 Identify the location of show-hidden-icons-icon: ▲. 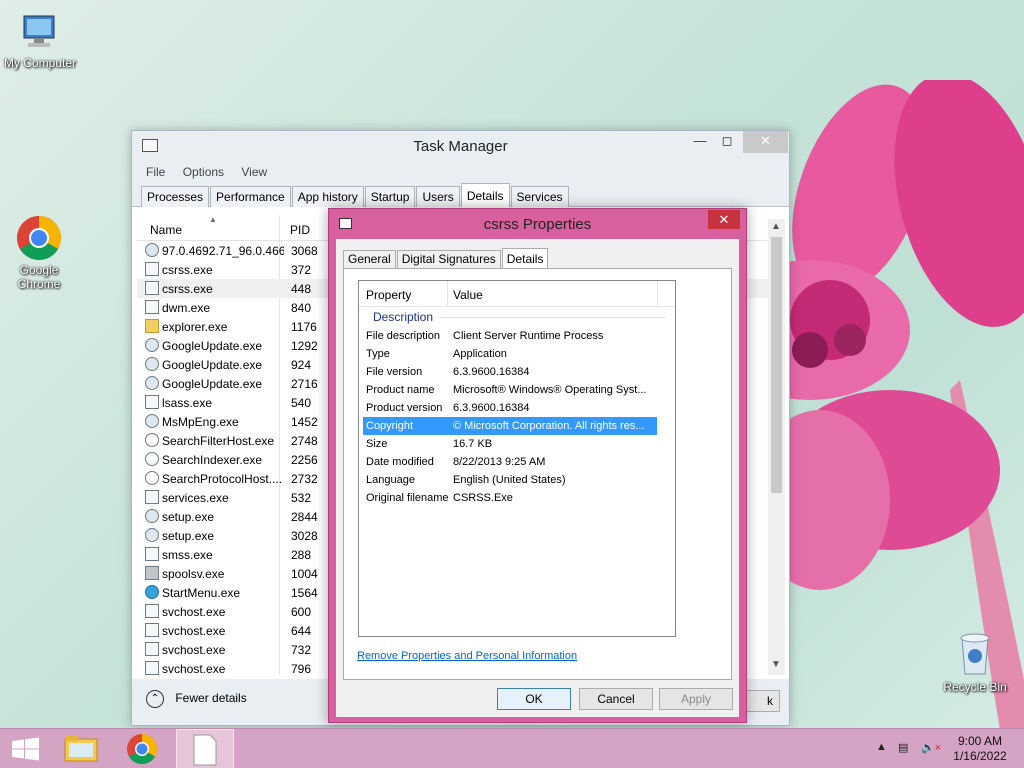
(881, 747).